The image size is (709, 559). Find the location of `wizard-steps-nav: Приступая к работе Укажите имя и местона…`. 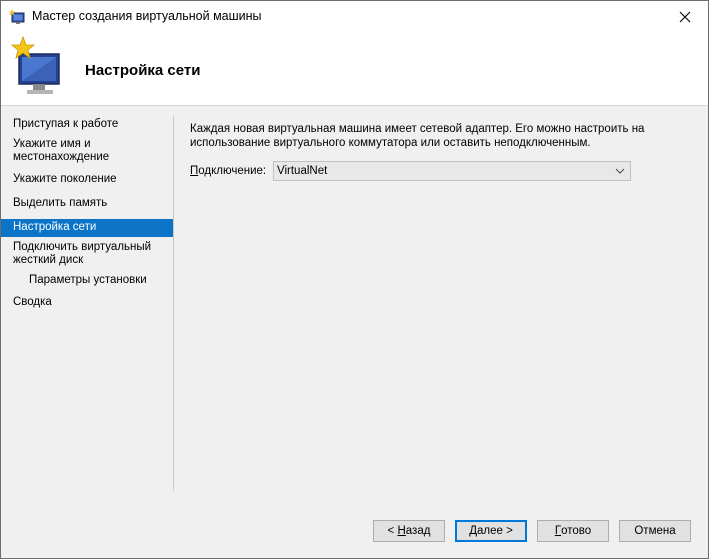

wizard-steps-nav: Приступая к работе Укажите имя и местона… is located at coordinates (87, 214).